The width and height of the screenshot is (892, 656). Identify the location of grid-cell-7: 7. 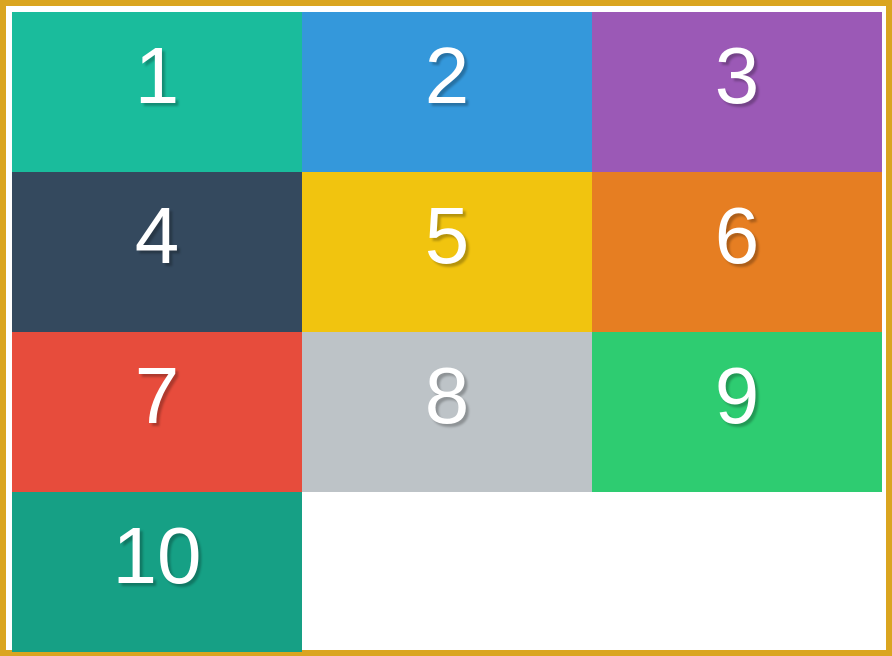
(157, 412).